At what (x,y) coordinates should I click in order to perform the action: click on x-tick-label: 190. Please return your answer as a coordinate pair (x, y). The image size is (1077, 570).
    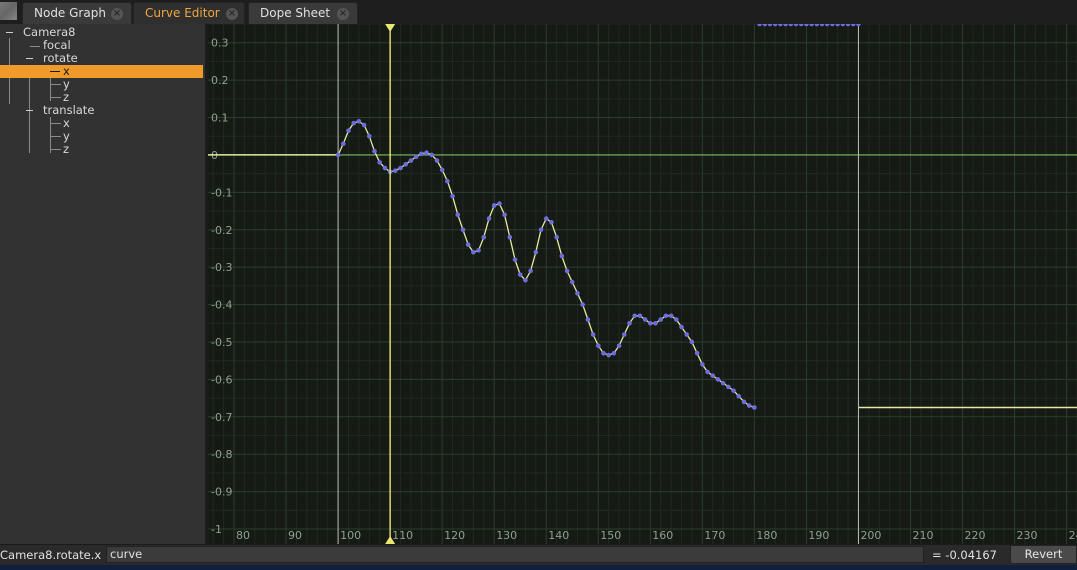
    Looking at the image, I should click on (818, 535).